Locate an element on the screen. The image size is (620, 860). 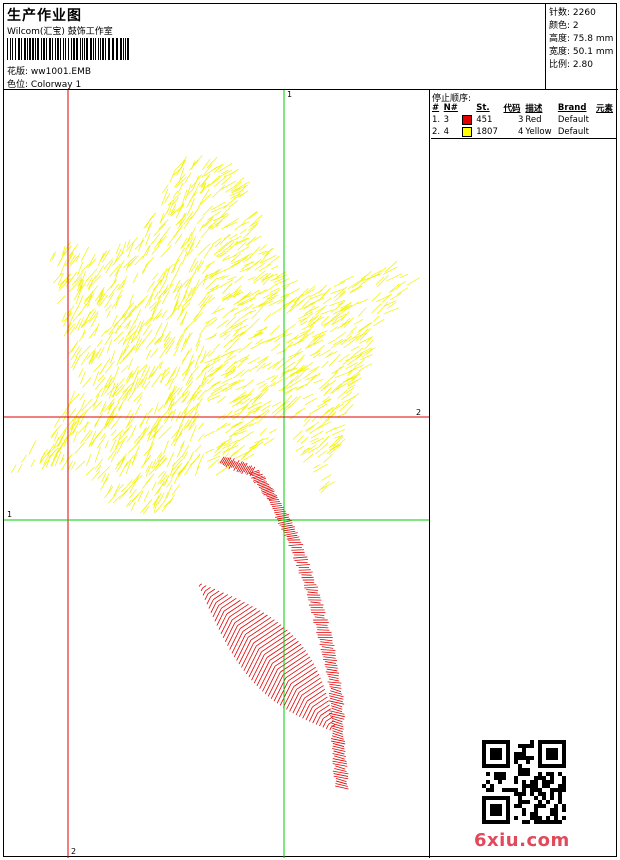
stat-scale: 比例: 2.80 is located at coordinates (571, 65).